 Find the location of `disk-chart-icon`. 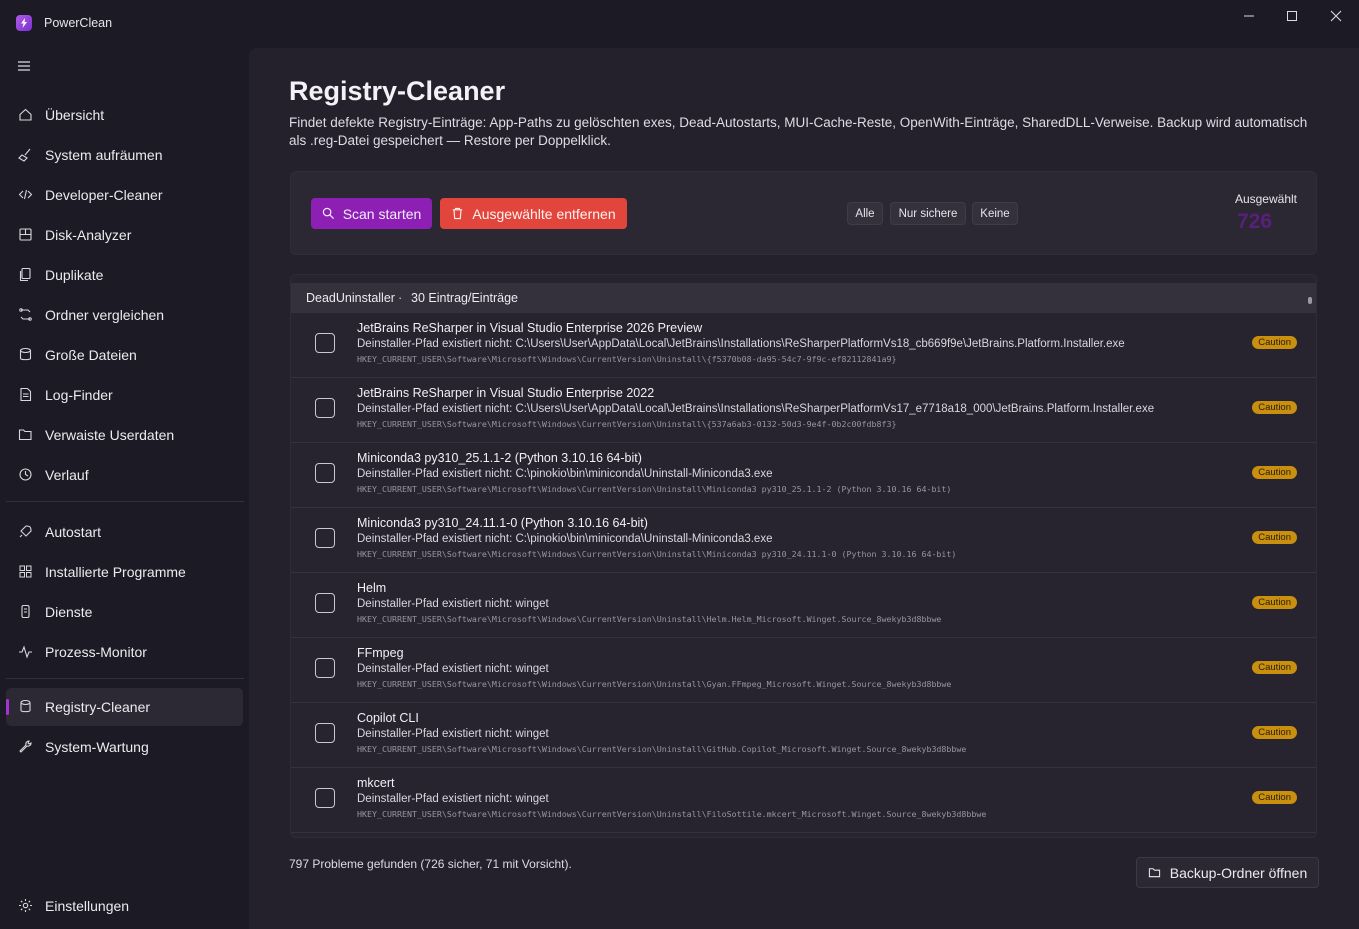

disk-chart-icon is located at coordinates (26, 235).